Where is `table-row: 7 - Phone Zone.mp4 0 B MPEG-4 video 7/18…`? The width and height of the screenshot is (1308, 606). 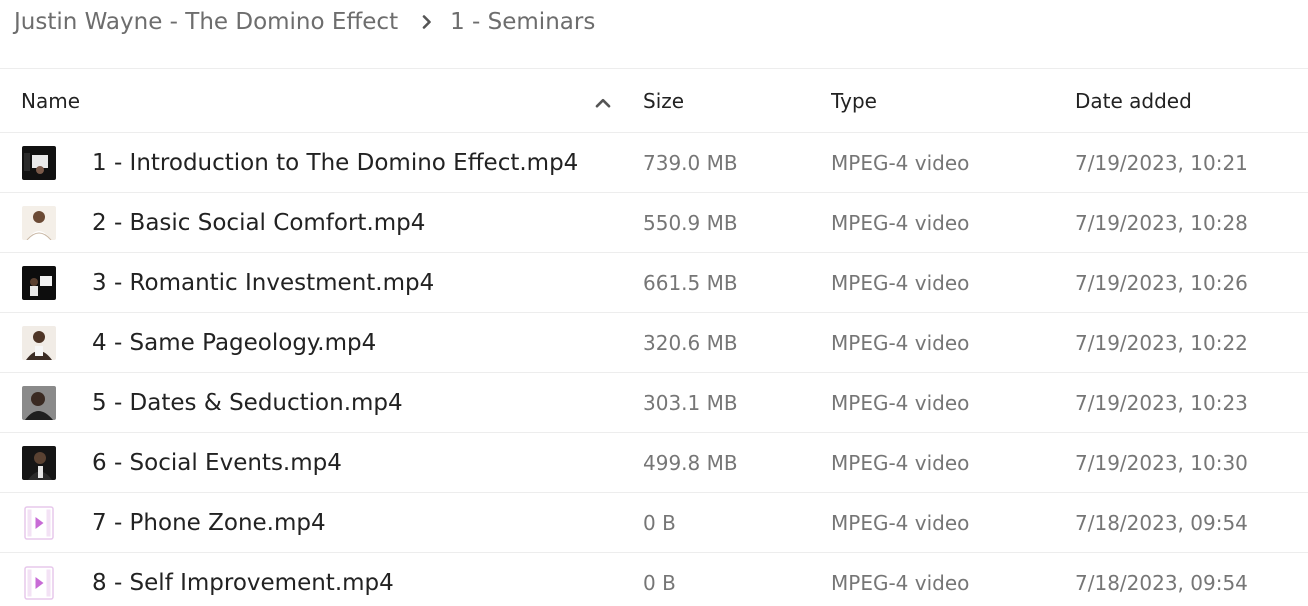
table-row: 7 - Phone Zone.mp4 0 B MPEG-4 video 7/18… is located at coordinates (654, 523).